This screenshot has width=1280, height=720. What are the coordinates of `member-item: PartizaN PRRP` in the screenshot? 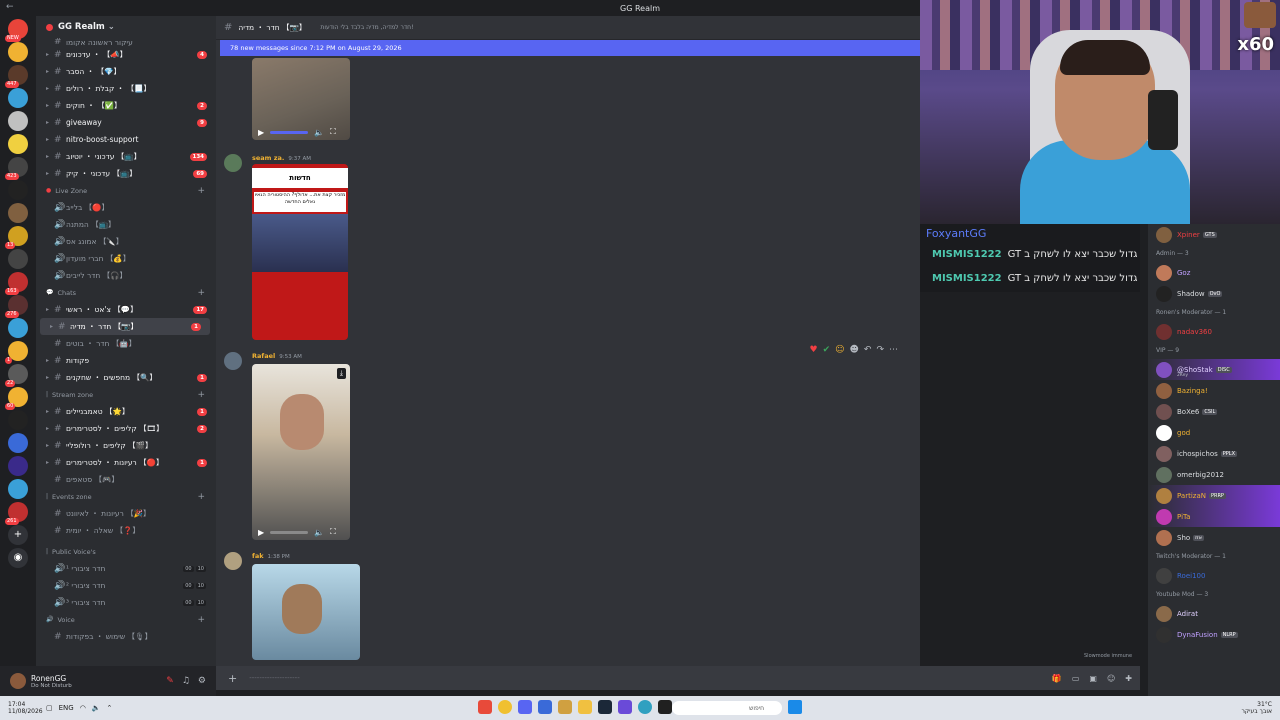 It's located at (1214, 495).